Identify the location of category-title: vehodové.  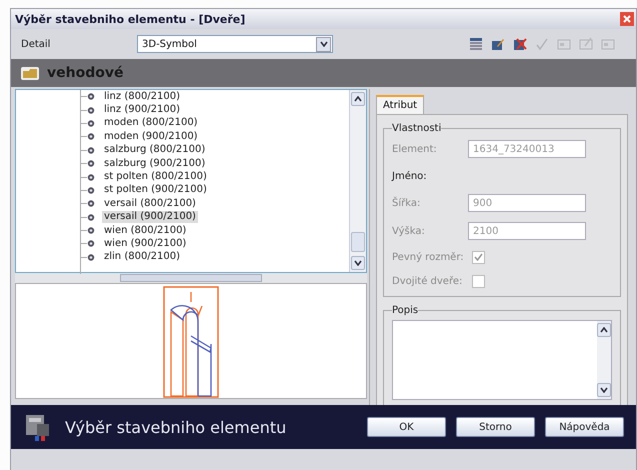
(85, 73).